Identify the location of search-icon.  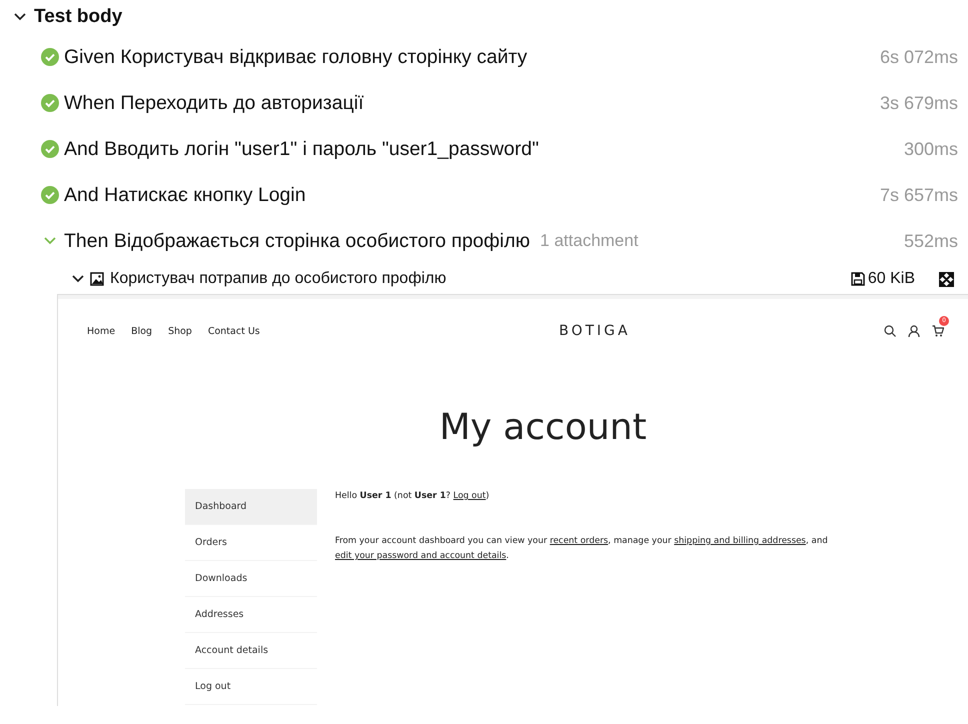
(890, 331).